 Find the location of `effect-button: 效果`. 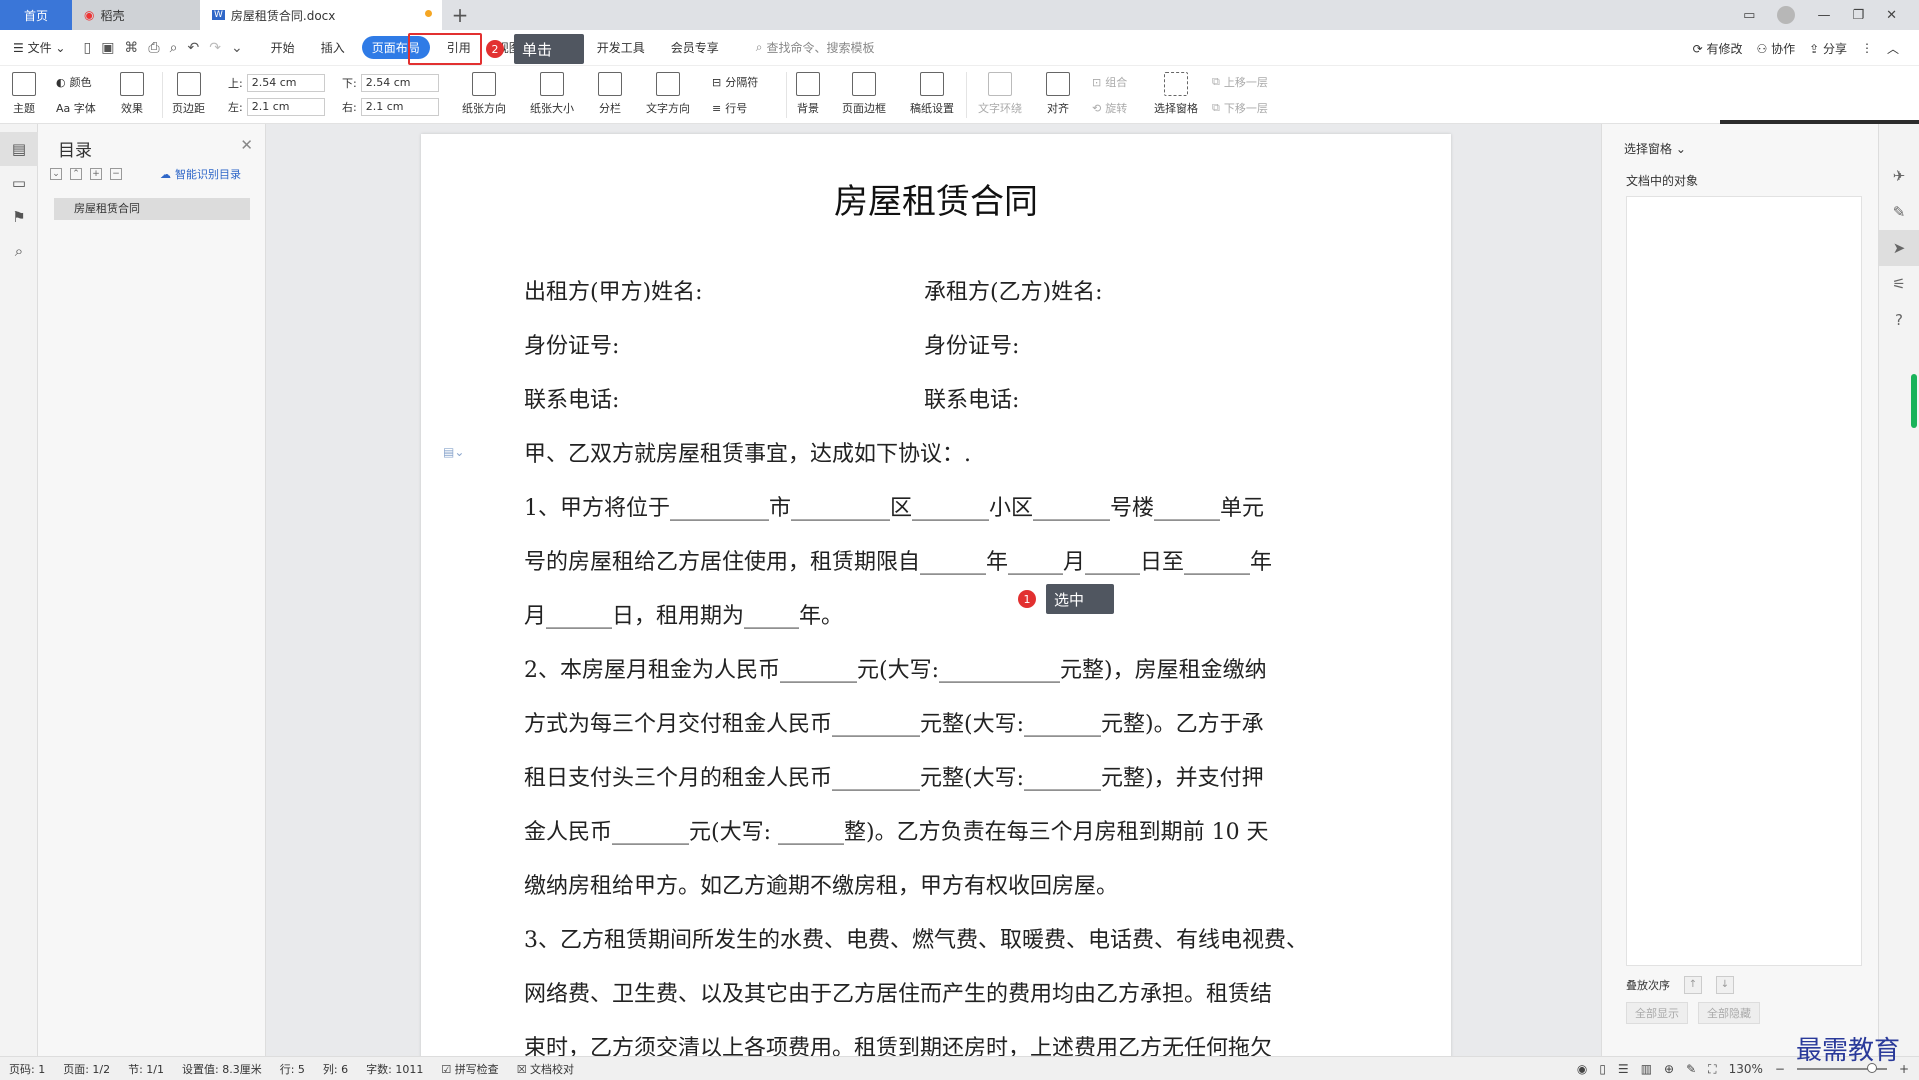

effect-button: 效果 is located at coordinates (132, 94).